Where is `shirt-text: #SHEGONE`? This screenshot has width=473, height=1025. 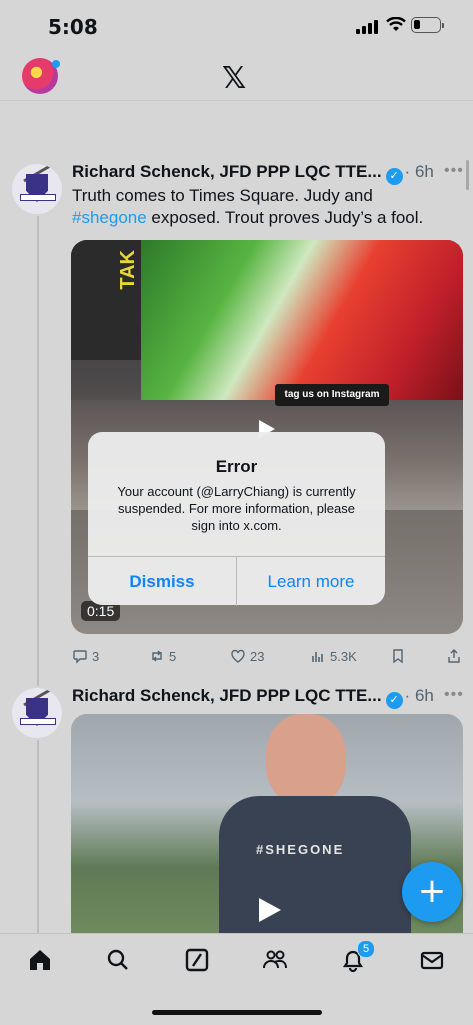
shirt-text: #SHEGONE is located at coordinates (300, 849).